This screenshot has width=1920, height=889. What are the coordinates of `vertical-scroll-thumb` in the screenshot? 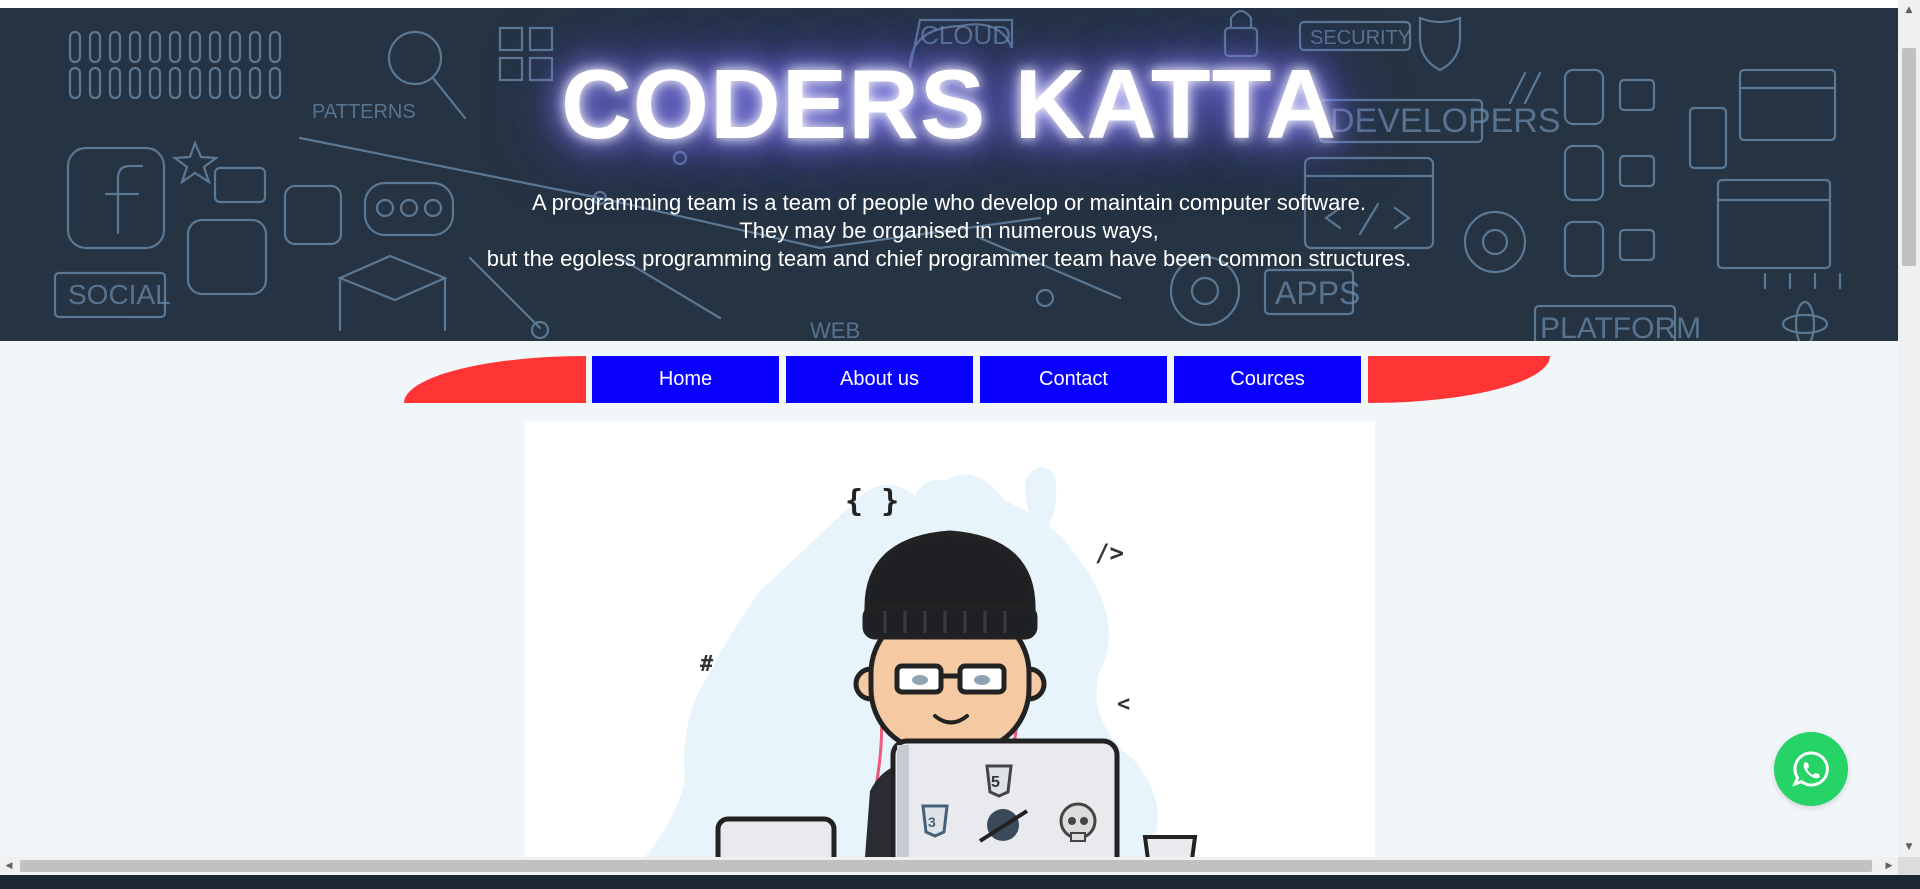 It's located at (1909, 157).